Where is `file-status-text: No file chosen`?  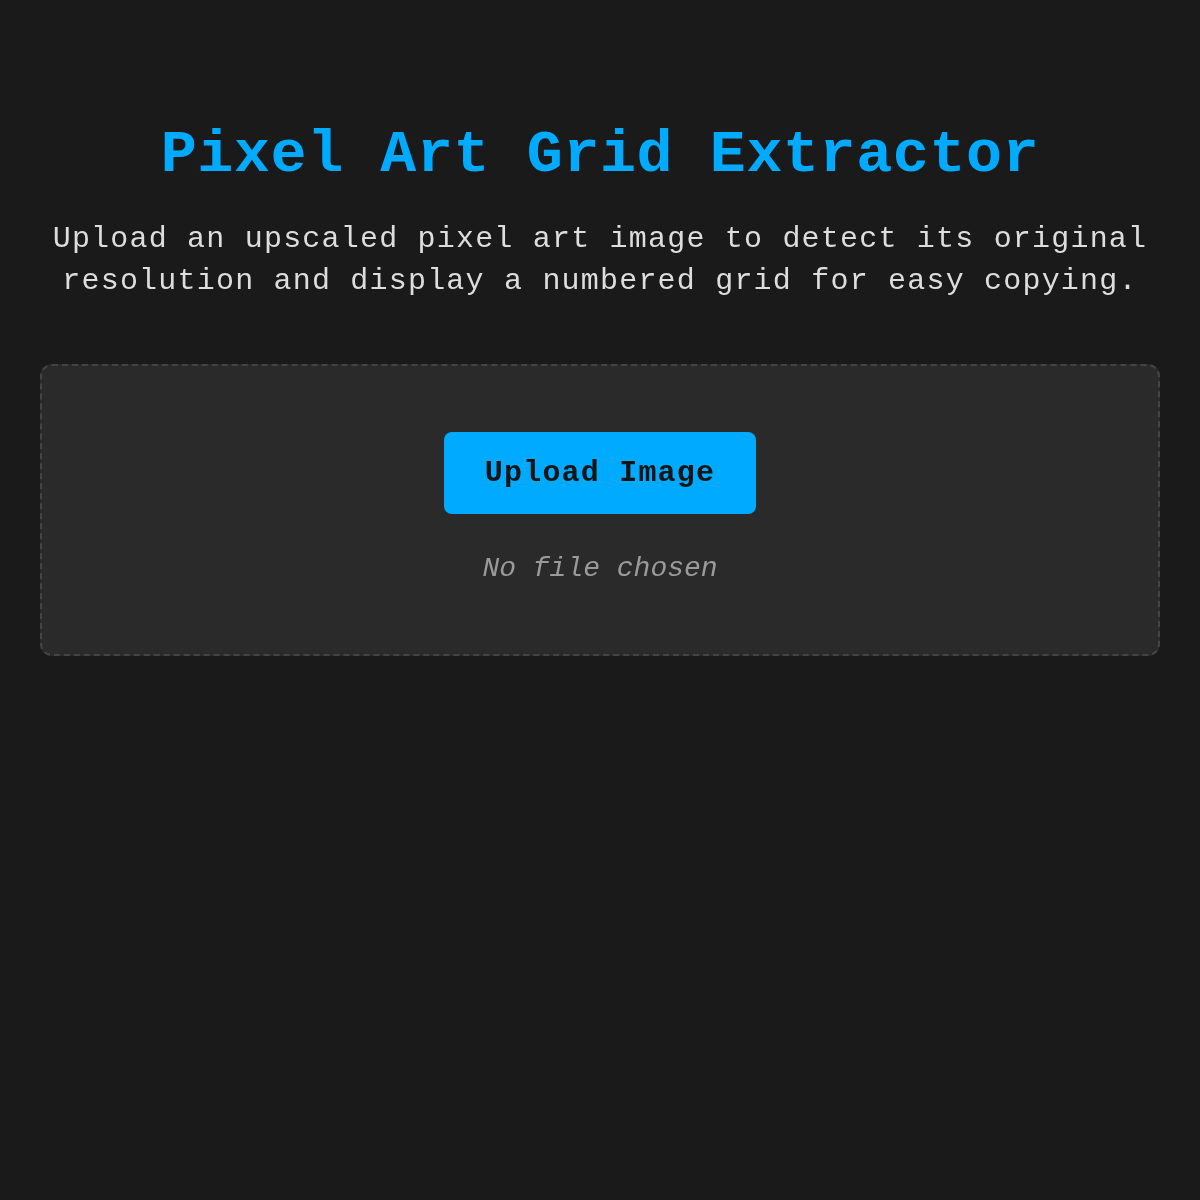
file-status-text: No file chosen is located at coordinates (600, 569).